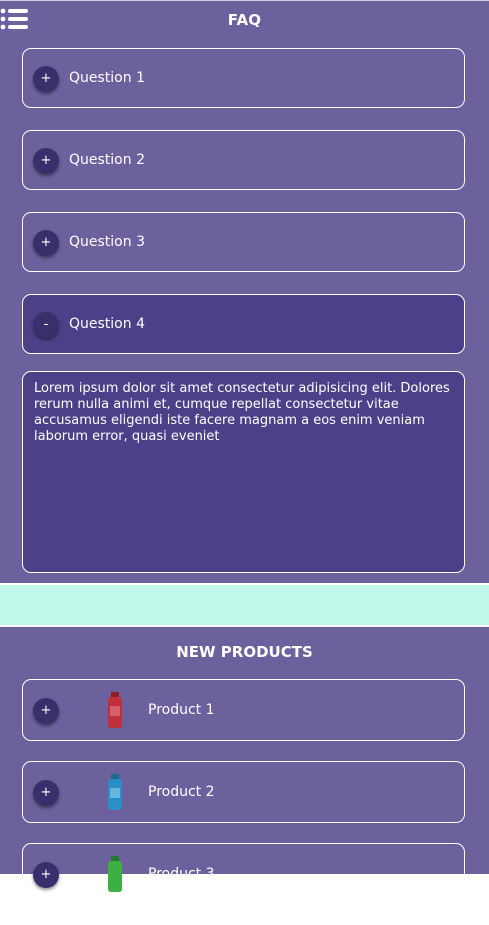  I want to click on product-item-1: + Product 1, so click(243, 710).